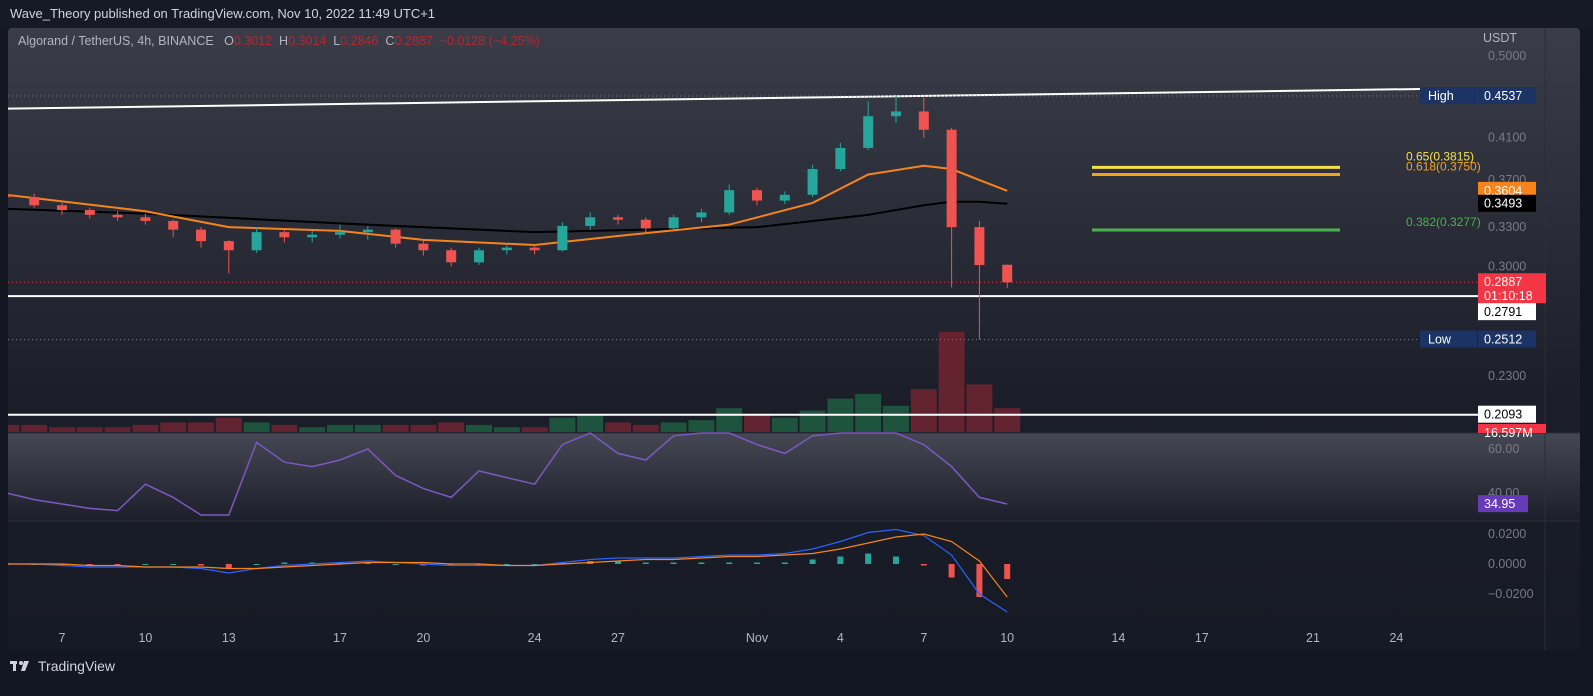 This screenshot has width=1593, height=696. I want to click on y-tick-label: 0.2300, so click(1507, 376).